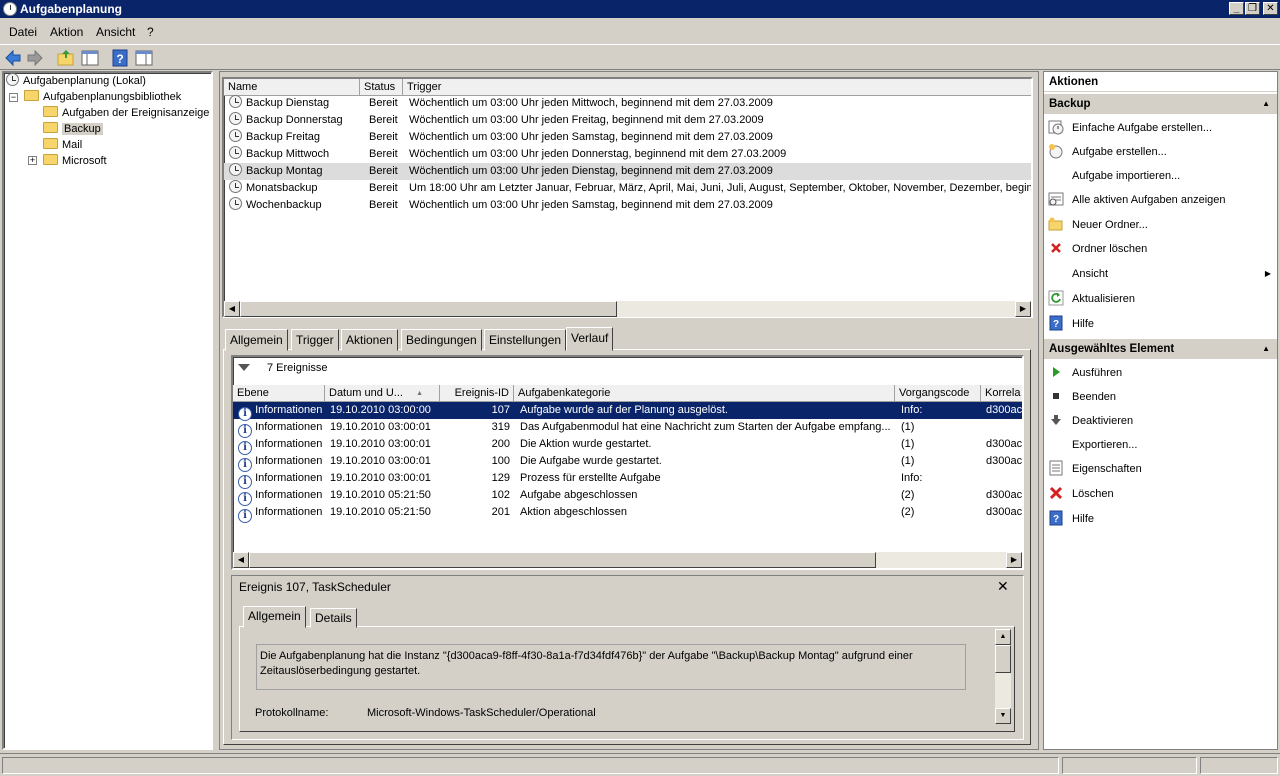  Describe the element at coordinates (144, 58) in the screenshot. I see `show-action-pane-icon` at that location.